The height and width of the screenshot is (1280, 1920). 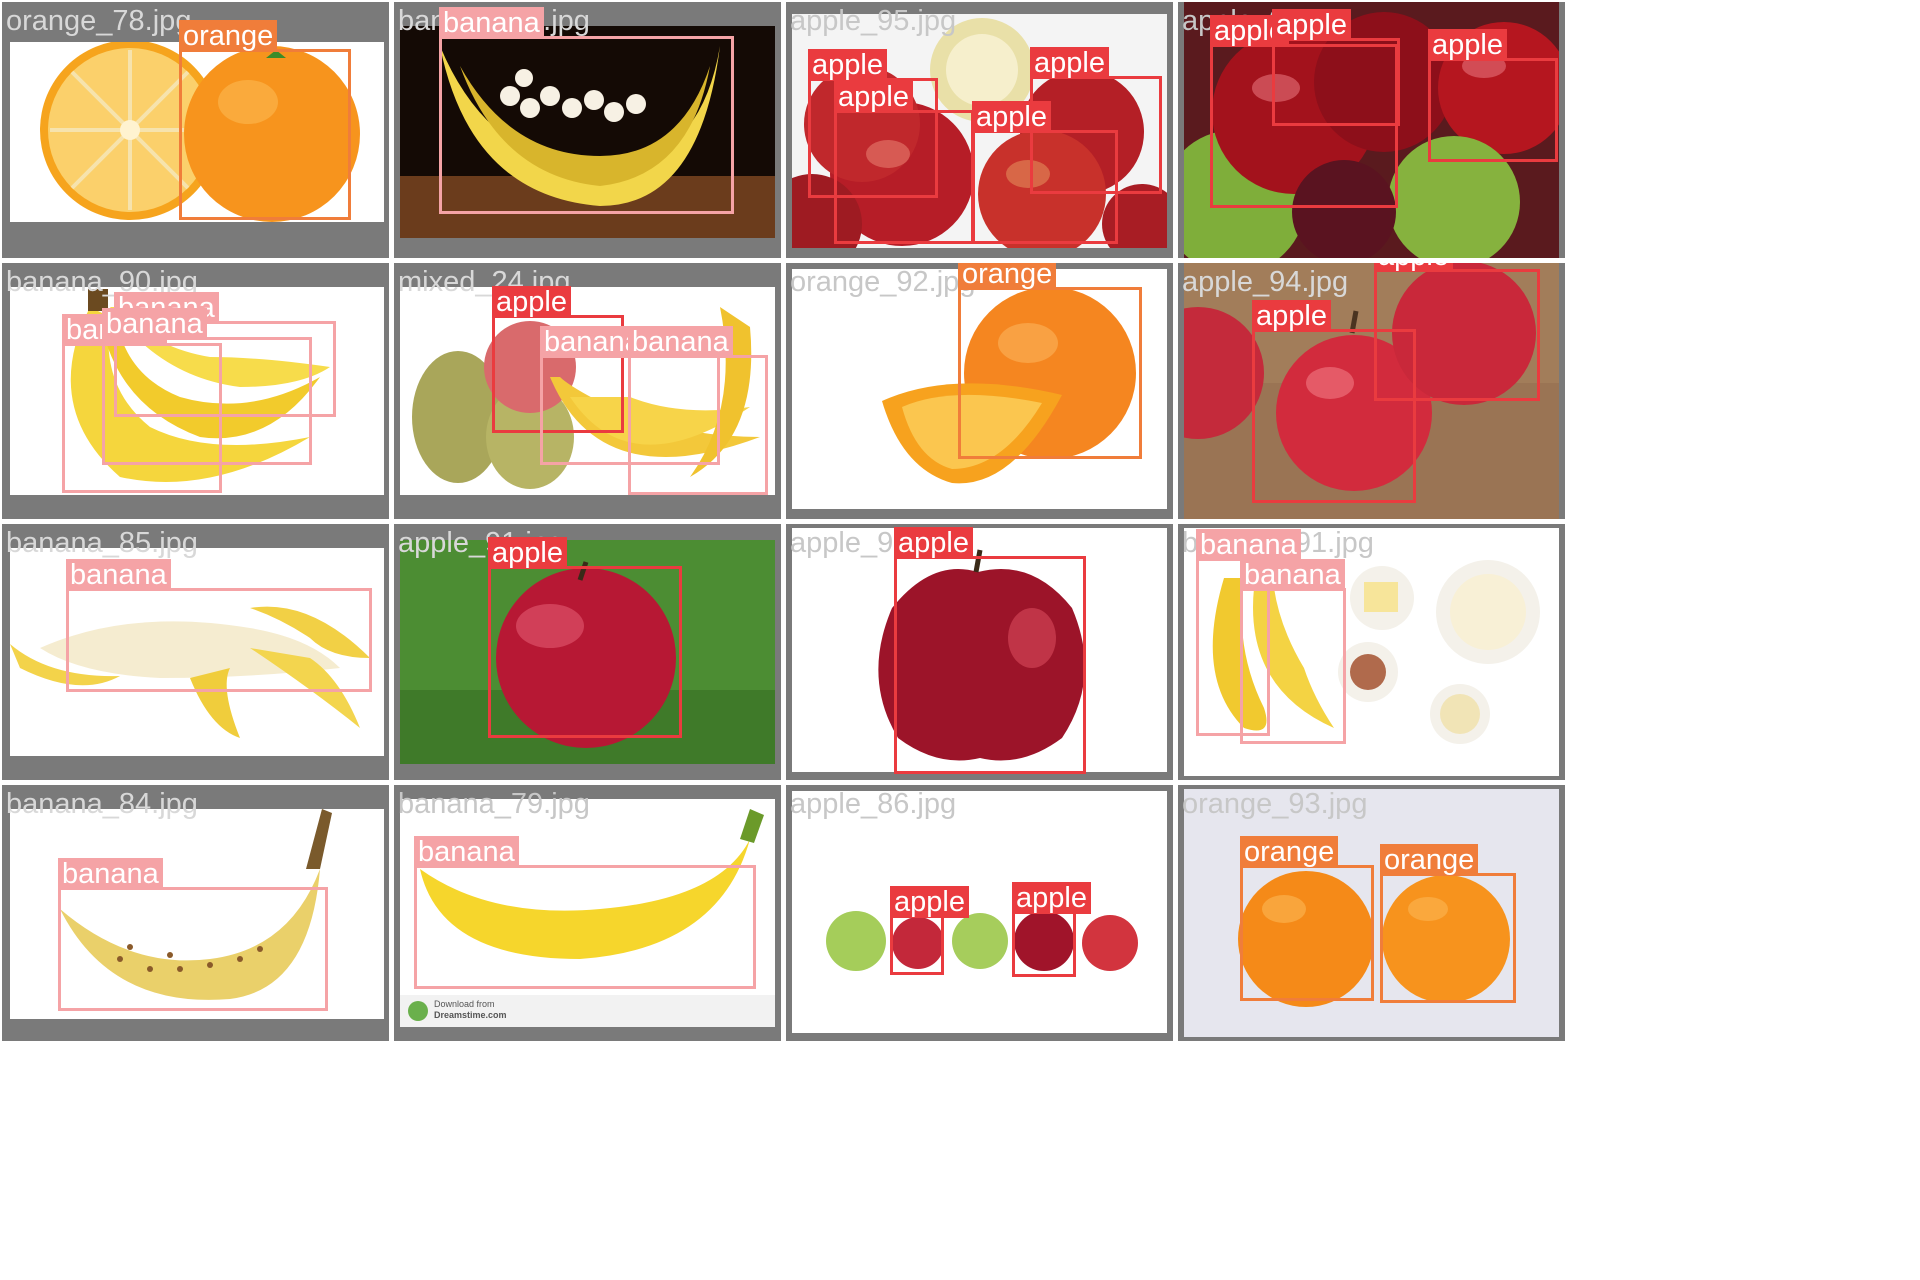 I want to click on tile-orange-93: orange_93.jpg orange orange, so click(x=1371, y=913).